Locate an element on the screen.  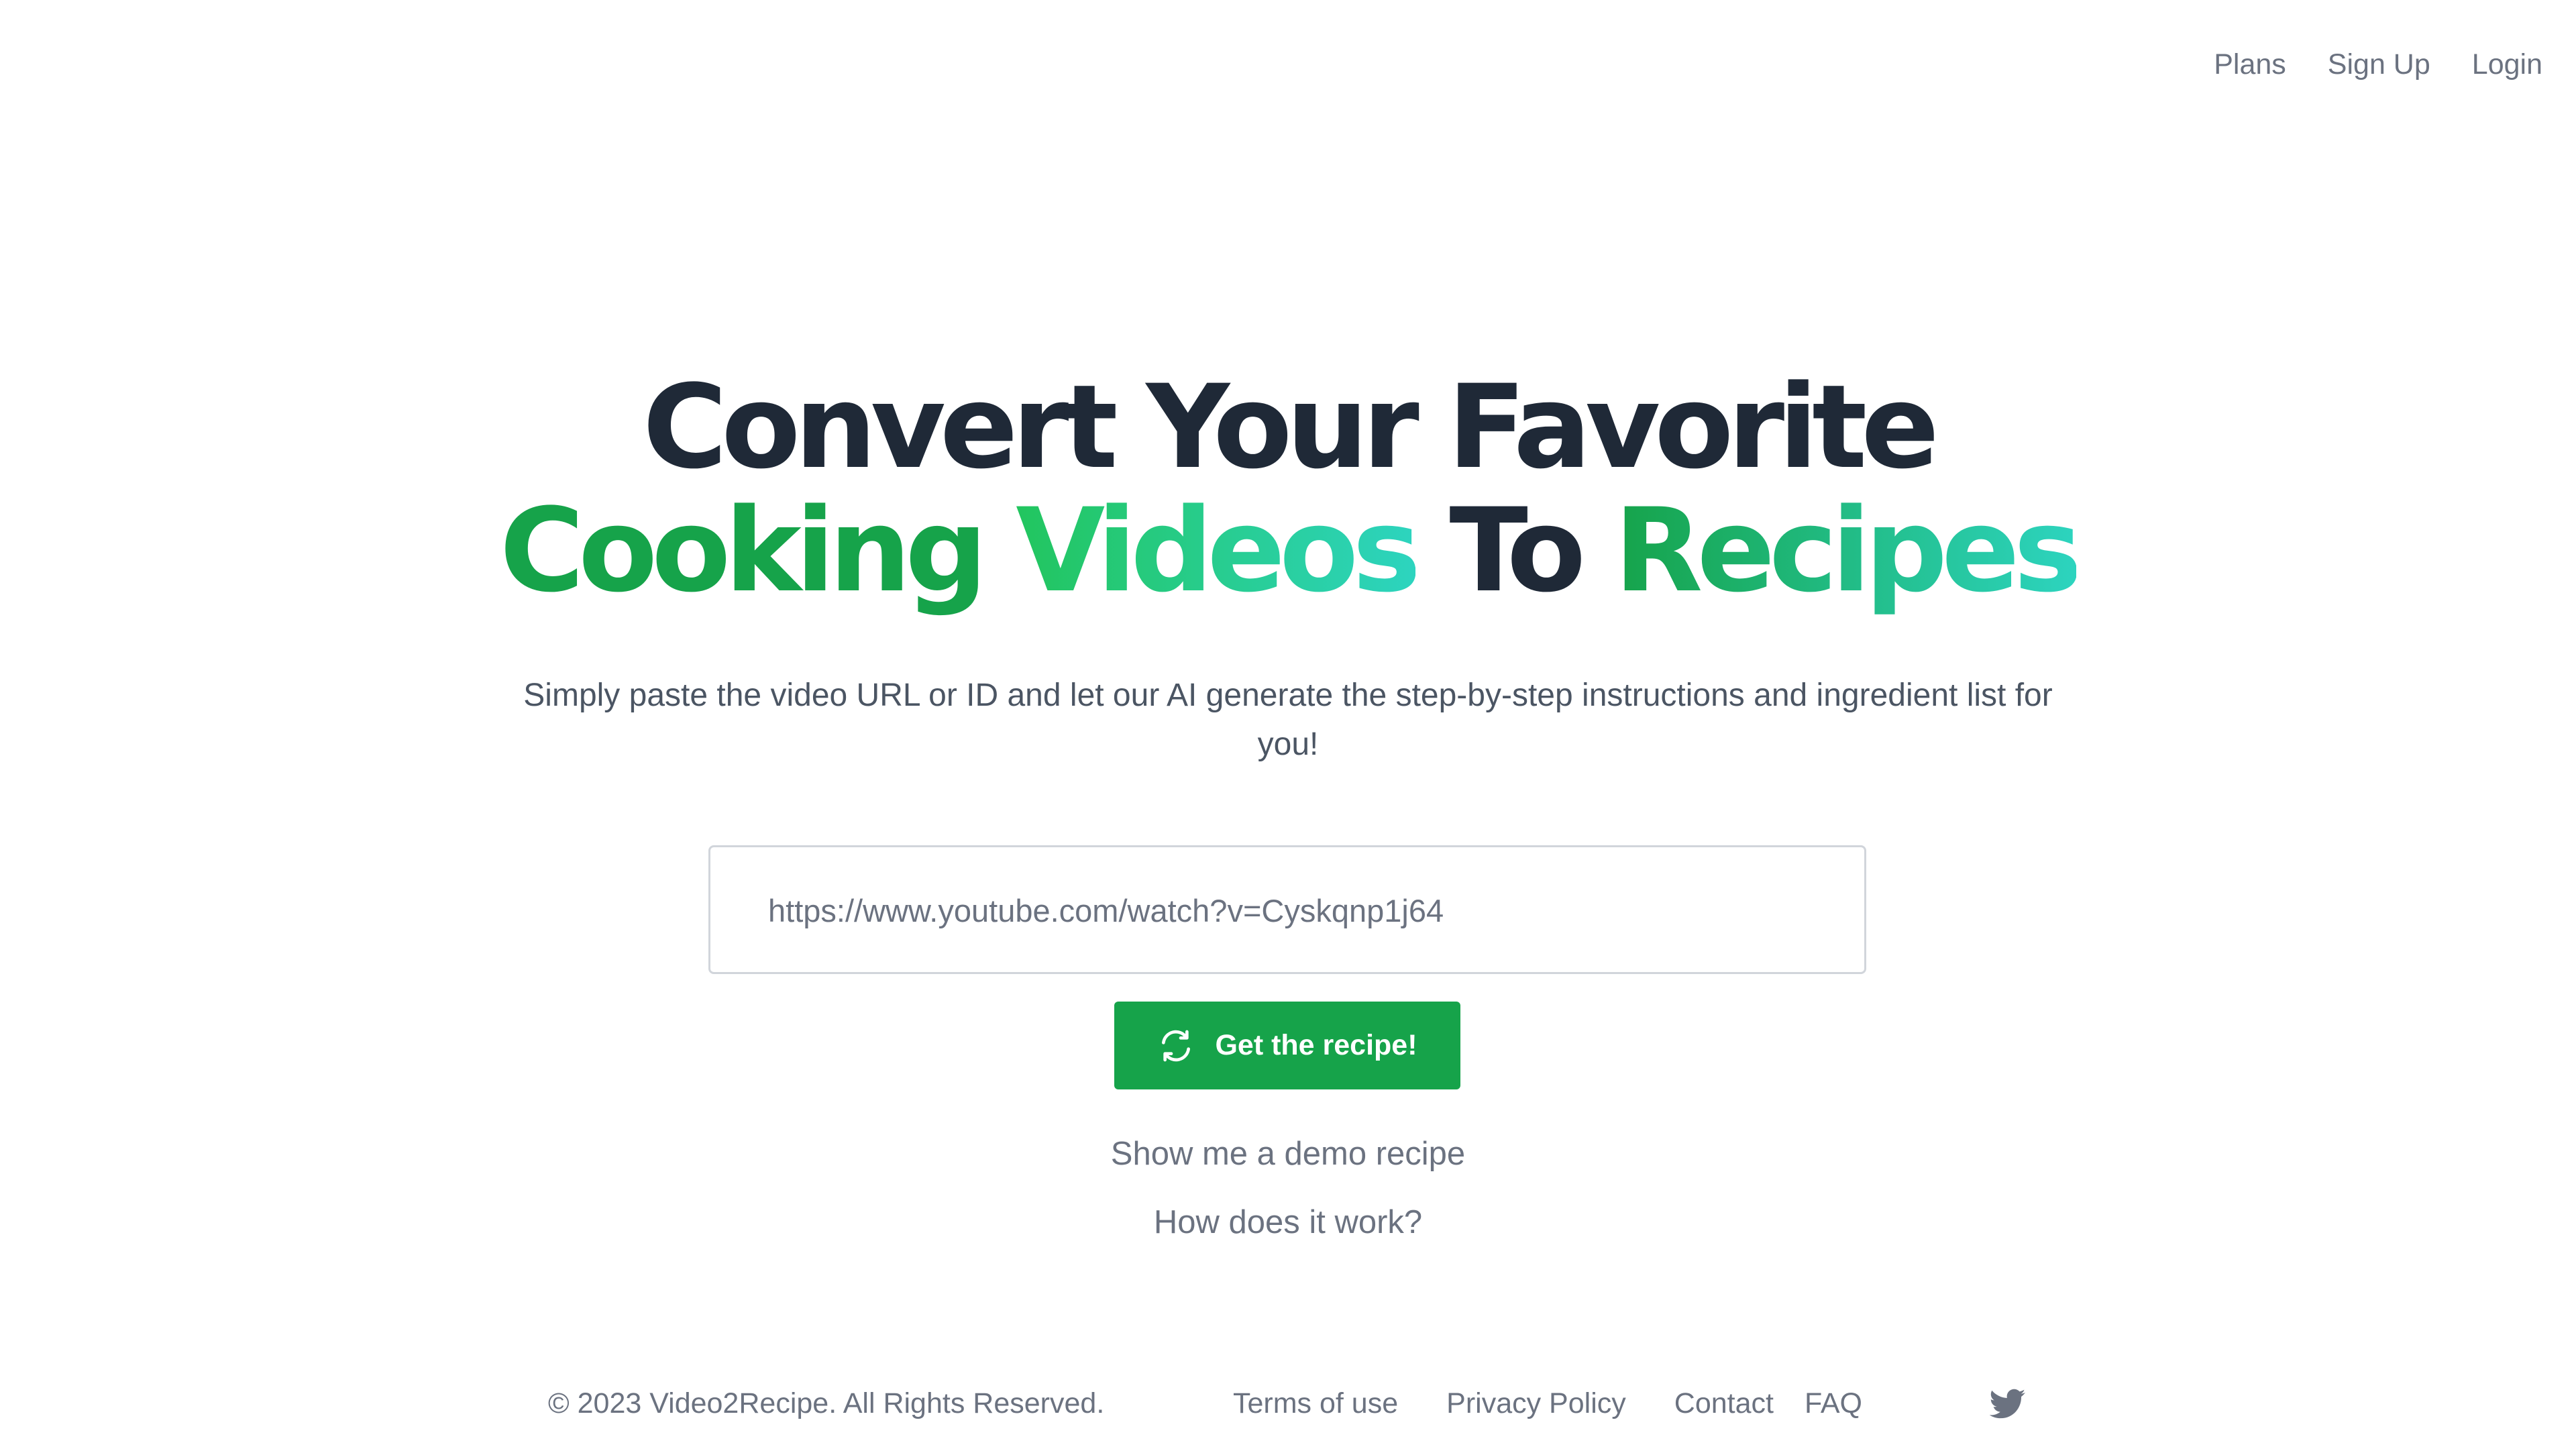
hero-title-line-1: Convert Your Favorite is located at coordinates (1290, 427).